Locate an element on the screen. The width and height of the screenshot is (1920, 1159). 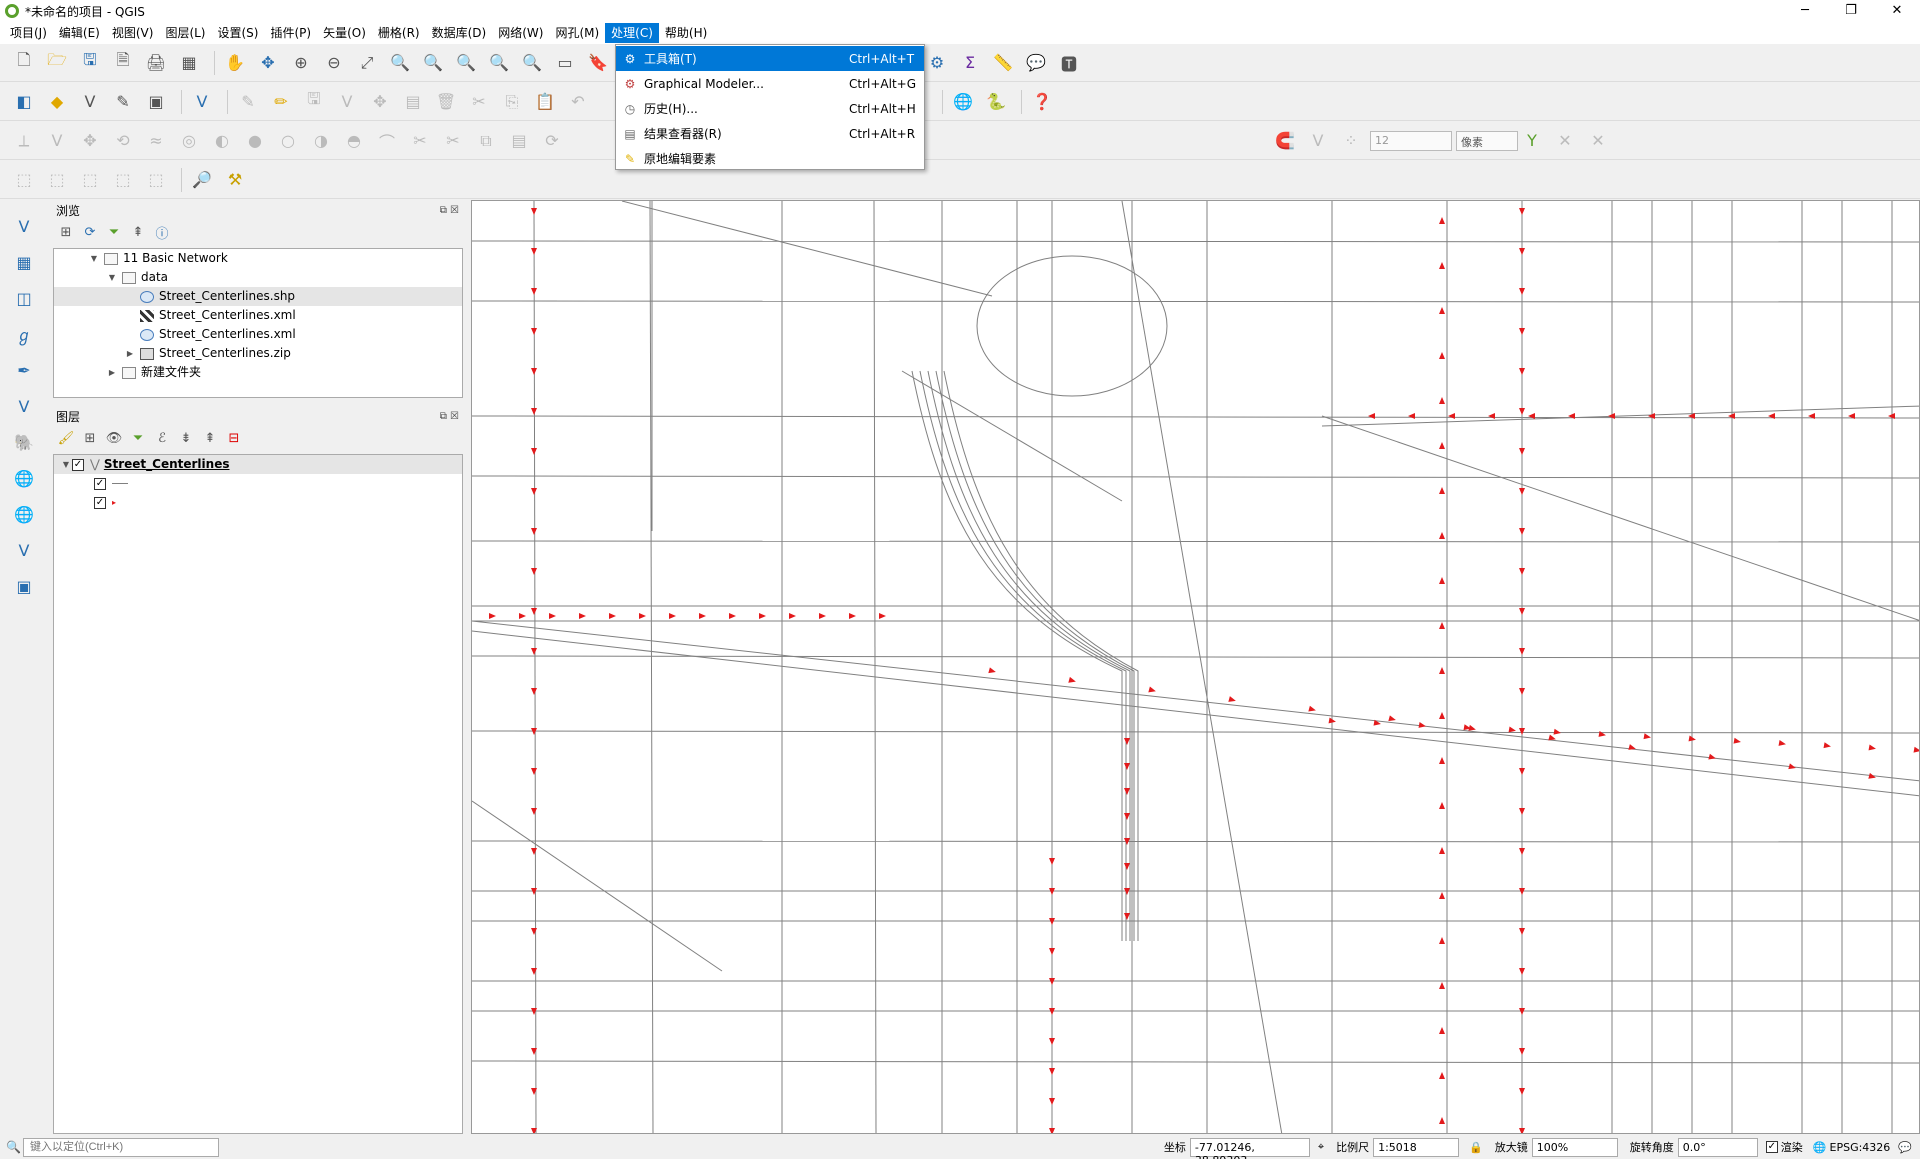
processing-algorithm-icon: ⚒ is located at coordinates (235, 180).